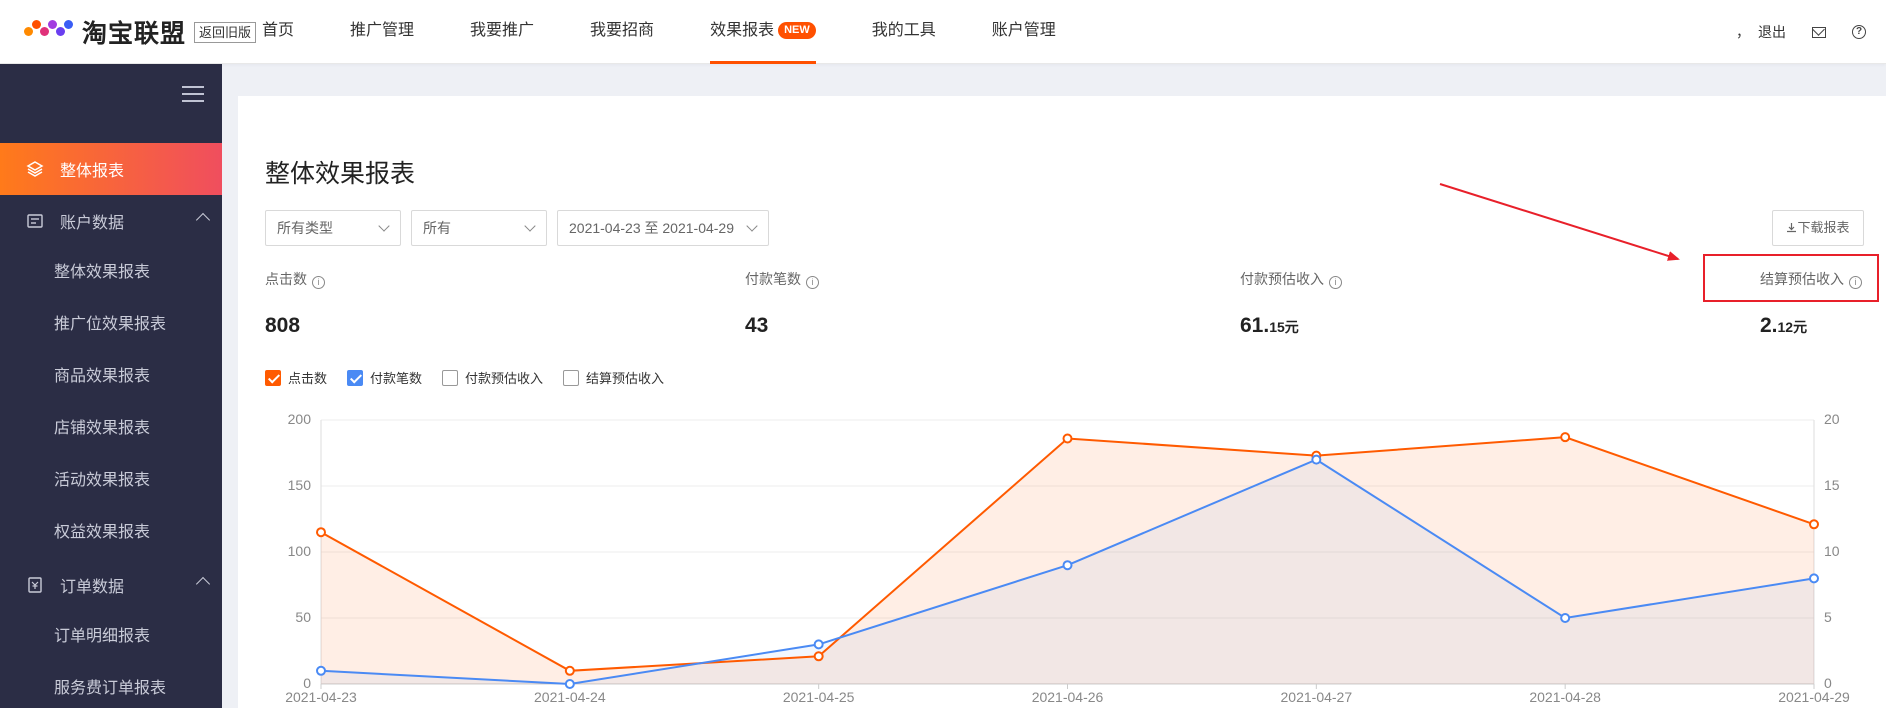 This screenshot has height=708, width=1886. What do you see at coordinates (134, 33) in the screenshot?
I see `logo-text: 淘宝联盟` at bounding box center [134, 33].